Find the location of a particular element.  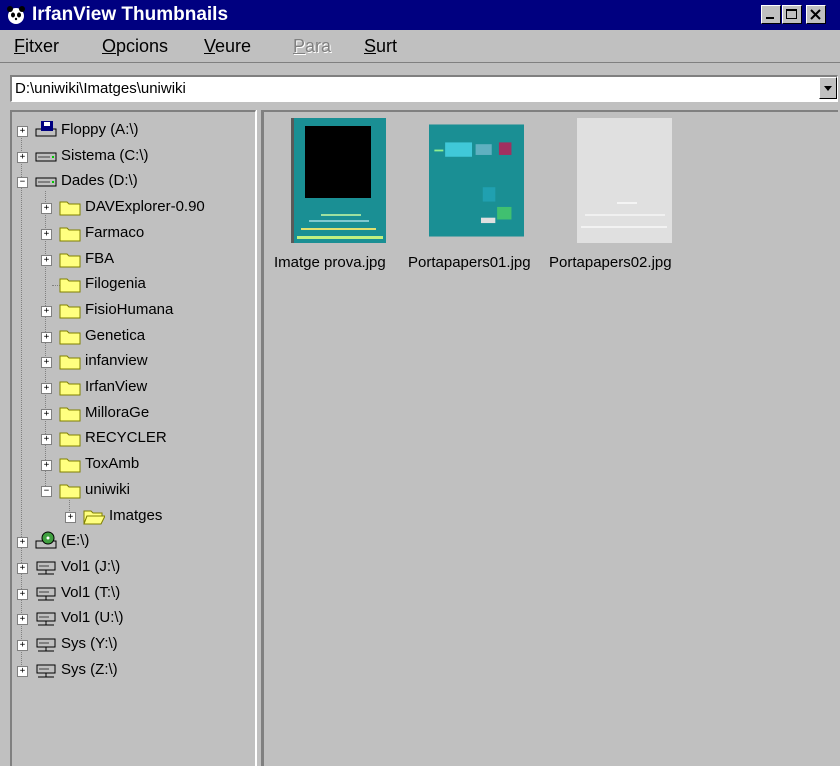

title-bar: IrfanView Thumbnails is located at coordinates (420, 15).